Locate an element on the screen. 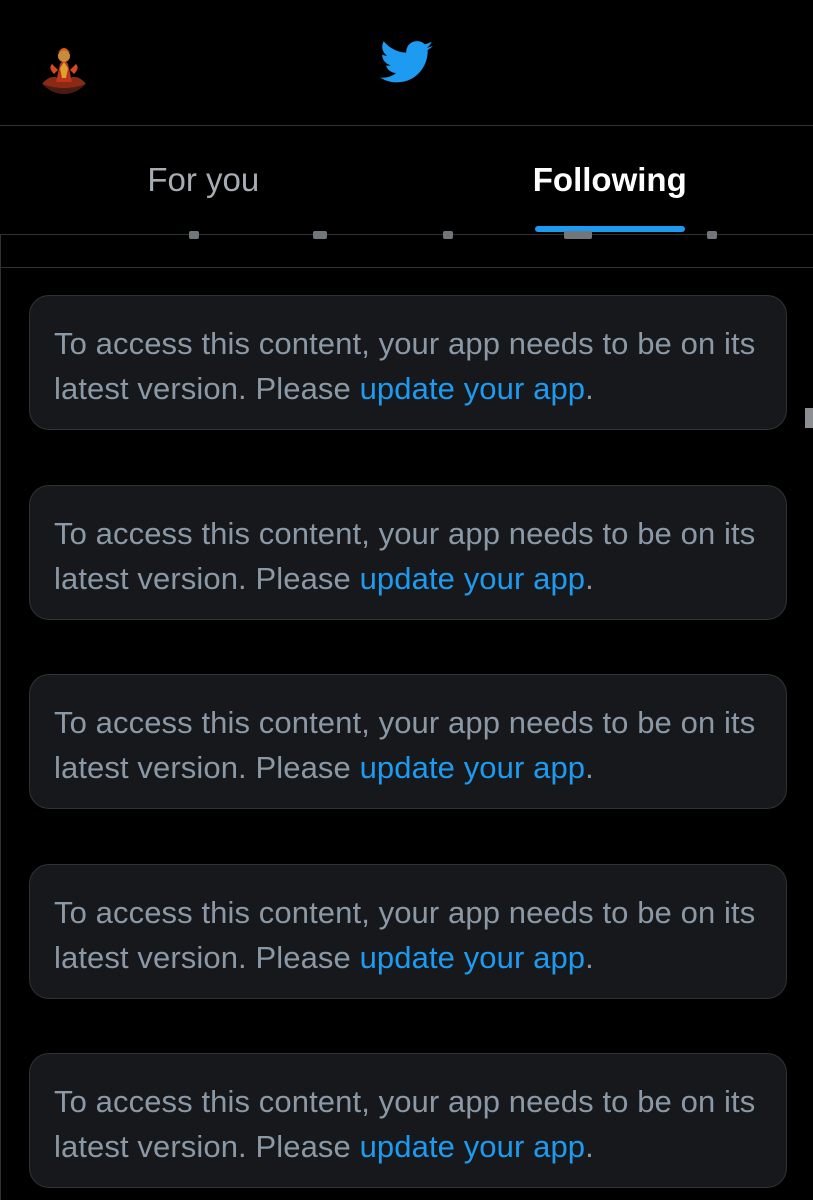 The height and width of the screenshot is (1200, 813). scrolled-content-edge is located at coordinates (406, 249).